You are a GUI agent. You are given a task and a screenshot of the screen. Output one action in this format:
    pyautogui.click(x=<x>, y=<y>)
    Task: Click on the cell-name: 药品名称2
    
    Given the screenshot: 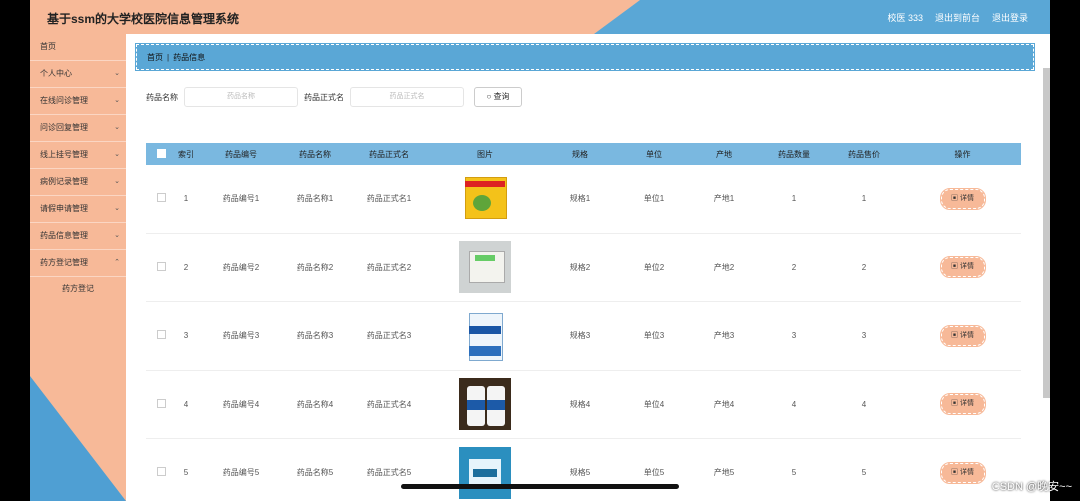 What is the action you would take?
    pyautogui.click(x=315, y=267)
    